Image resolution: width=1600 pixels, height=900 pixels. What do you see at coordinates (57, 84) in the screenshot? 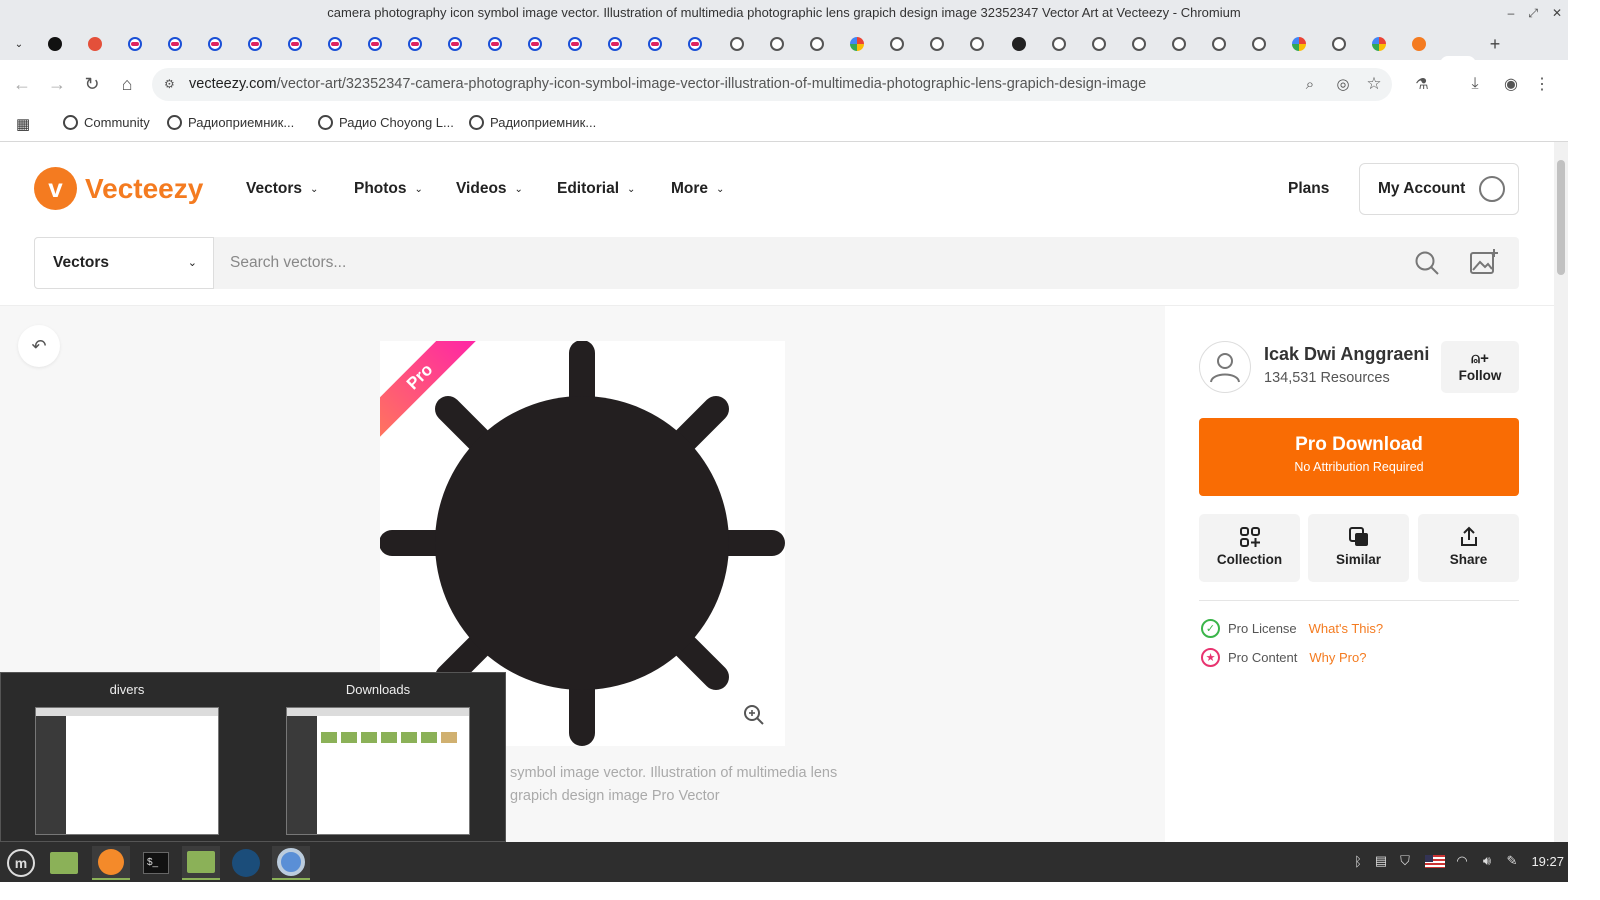
I see `forward-arrow-icon: →` at bounding box center [57, 84].